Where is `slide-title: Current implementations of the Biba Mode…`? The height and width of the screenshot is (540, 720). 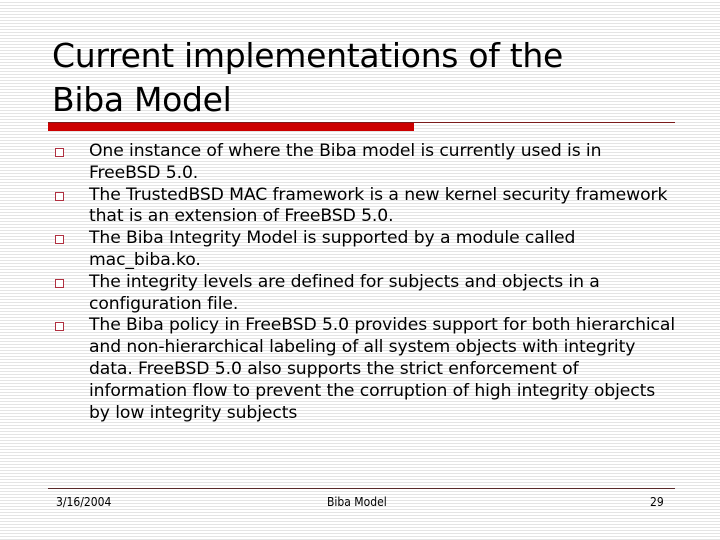 slide-title: Current implementations of the Biba Mode… is located at coordinates (307, 78).